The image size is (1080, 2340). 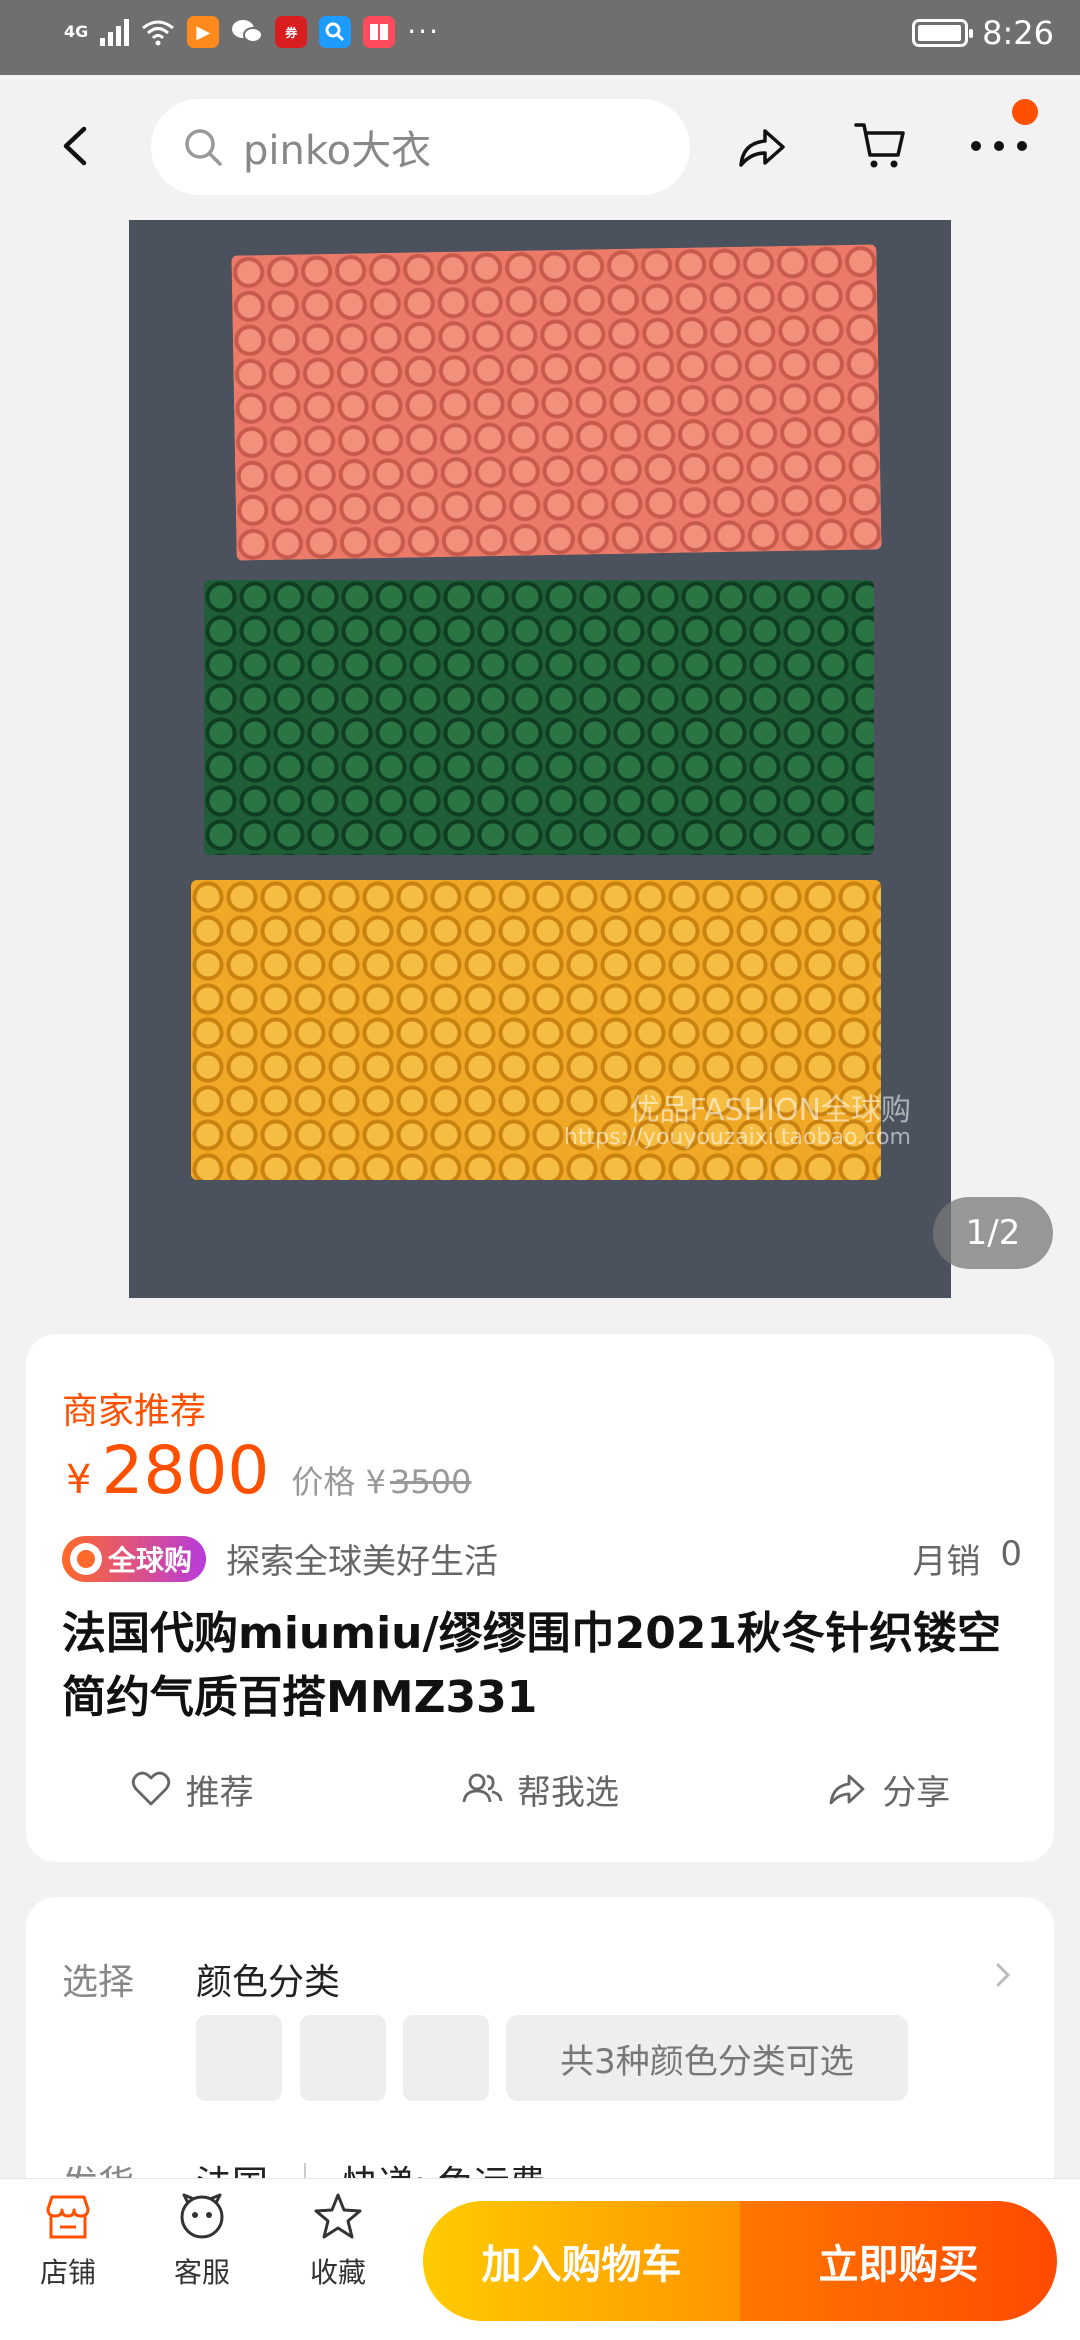 I want to click on help-choose-button: 帮我选, so click(x=540, y=1789).